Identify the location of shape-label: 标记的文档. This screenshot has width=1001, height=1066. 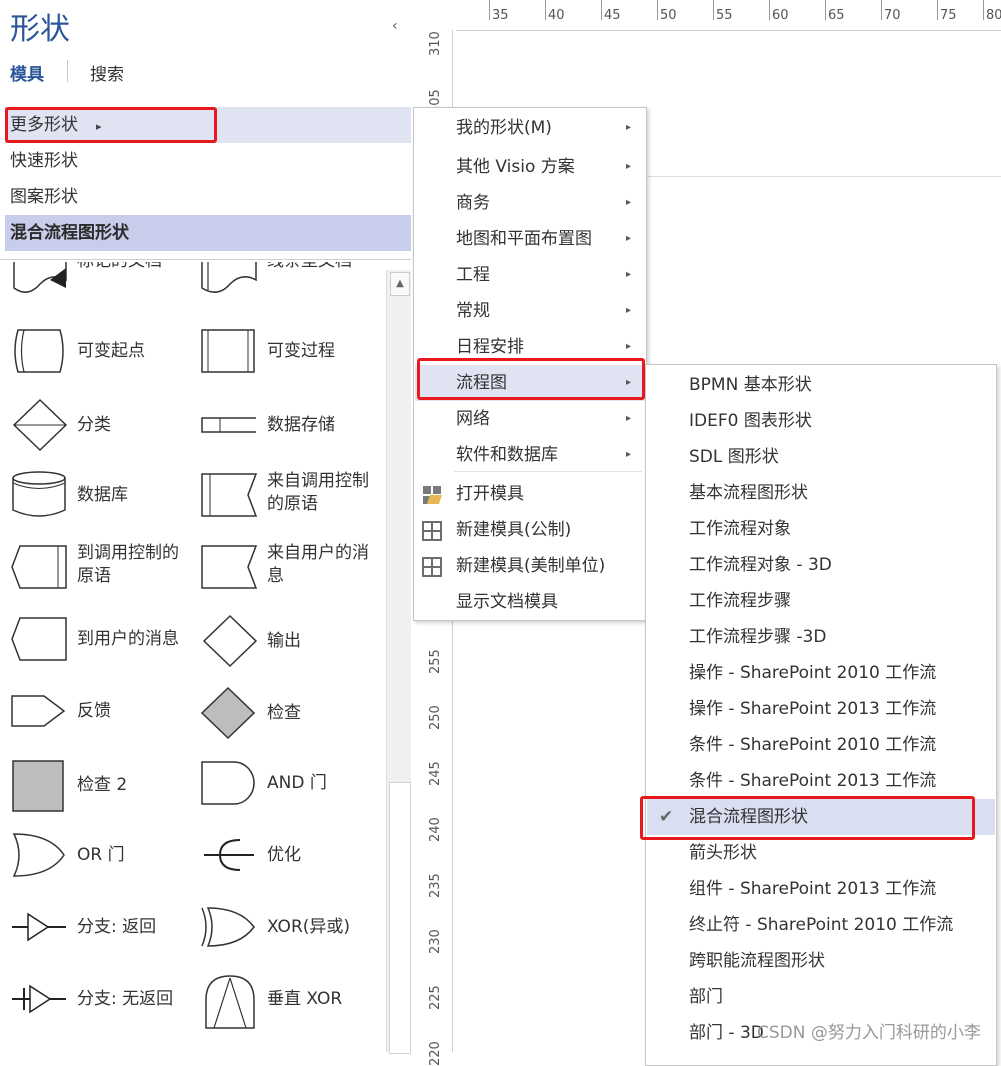
(119, 267).